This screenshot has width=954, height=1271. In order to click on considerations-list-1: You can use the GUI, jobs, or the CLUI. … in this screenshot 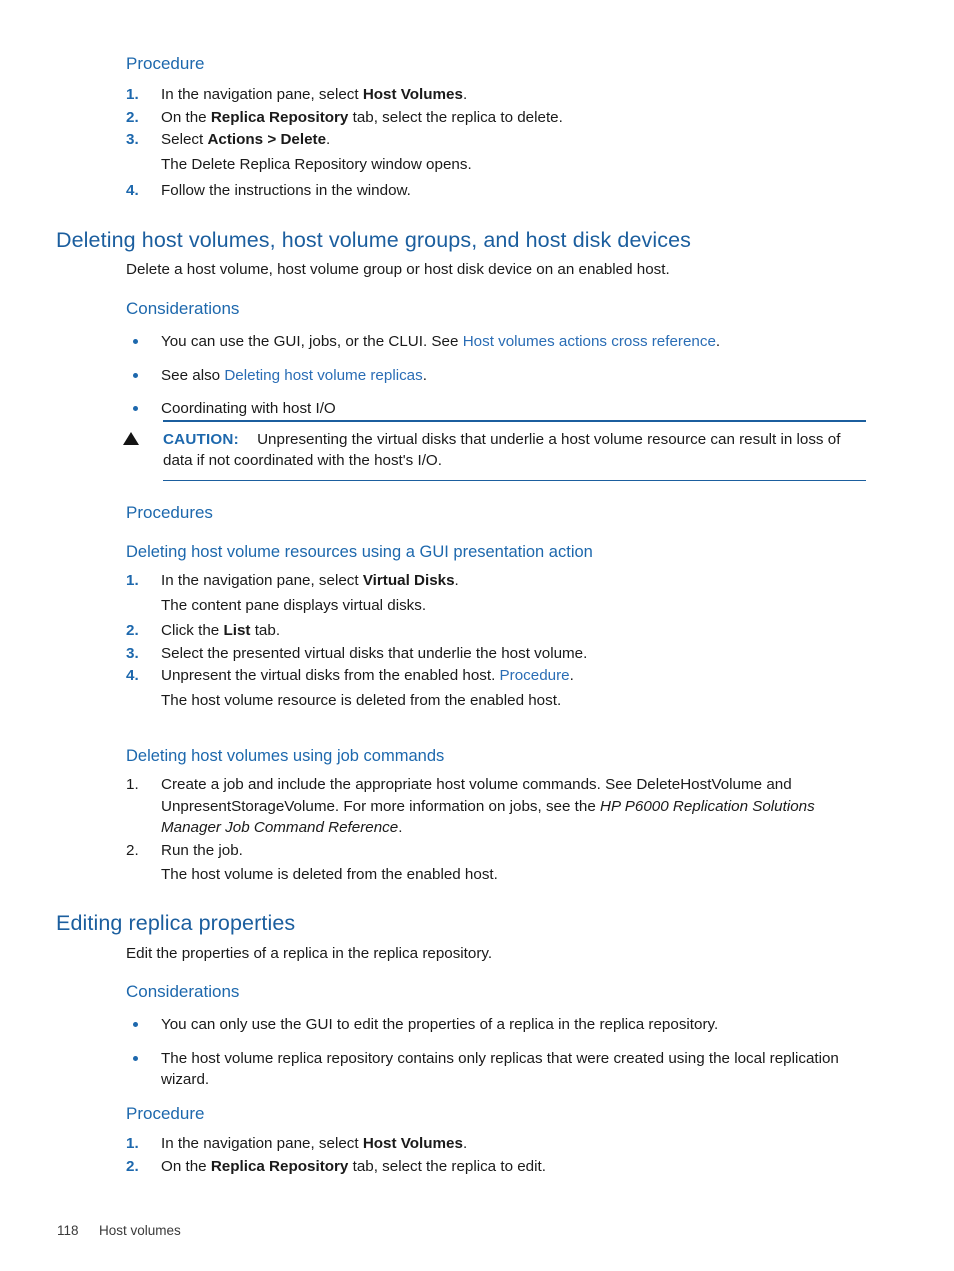, I will do `click(506, 381)`.